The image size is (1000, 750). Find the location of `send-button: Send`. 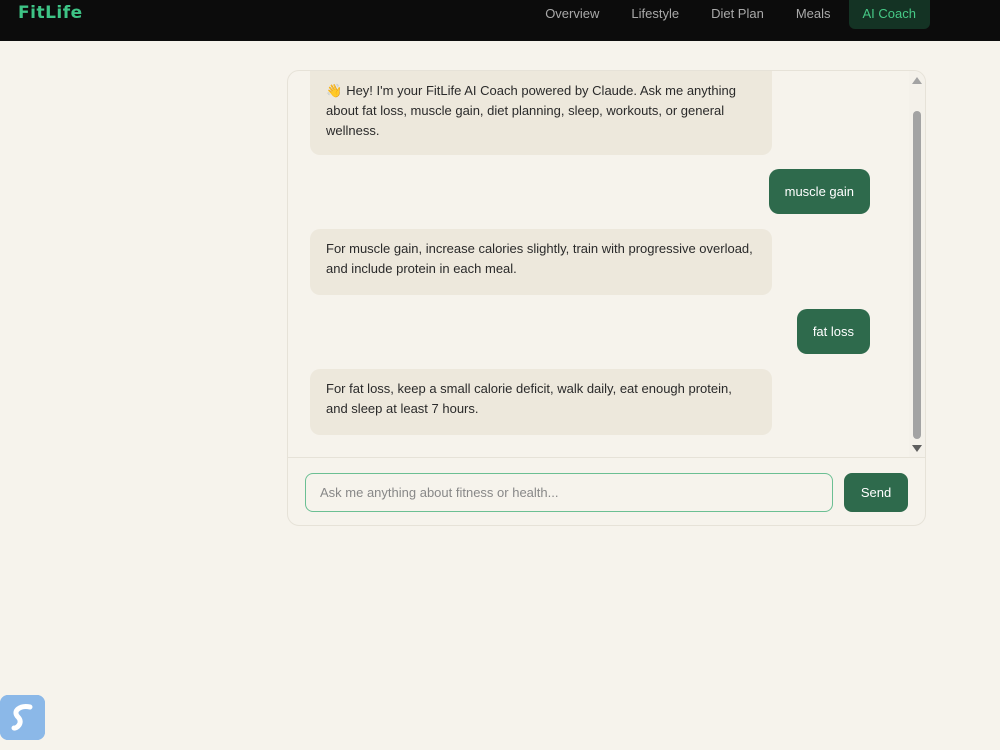

send-button: Send is located at coordinates (876, 492).